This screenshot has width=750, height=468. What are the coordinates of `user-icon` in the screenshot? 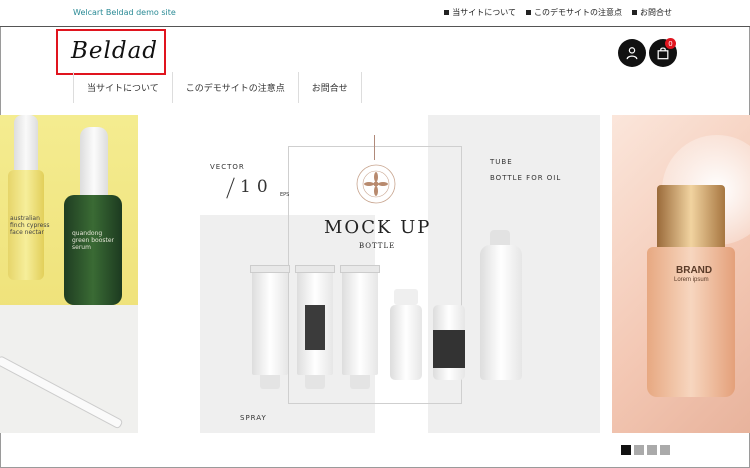 It's located at (632, 53).